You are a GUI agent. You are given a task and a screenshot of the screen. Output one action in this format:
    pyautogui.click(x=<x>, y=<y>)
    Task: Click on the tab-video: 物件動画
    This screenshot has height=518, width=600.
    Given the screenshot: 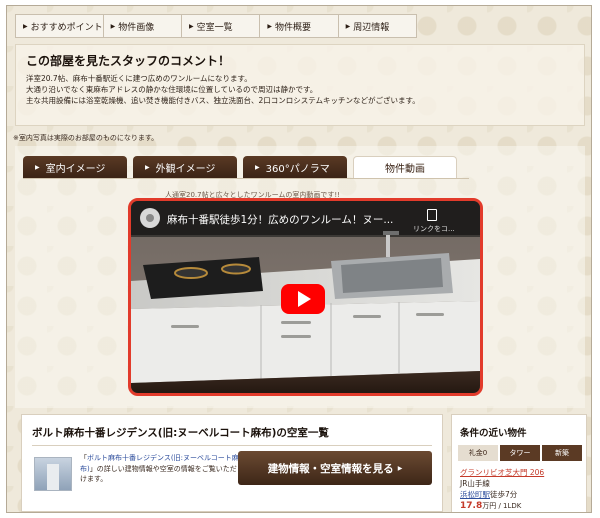 What is the action you would take?
    pyautogui.click(x=405, y=167)
    